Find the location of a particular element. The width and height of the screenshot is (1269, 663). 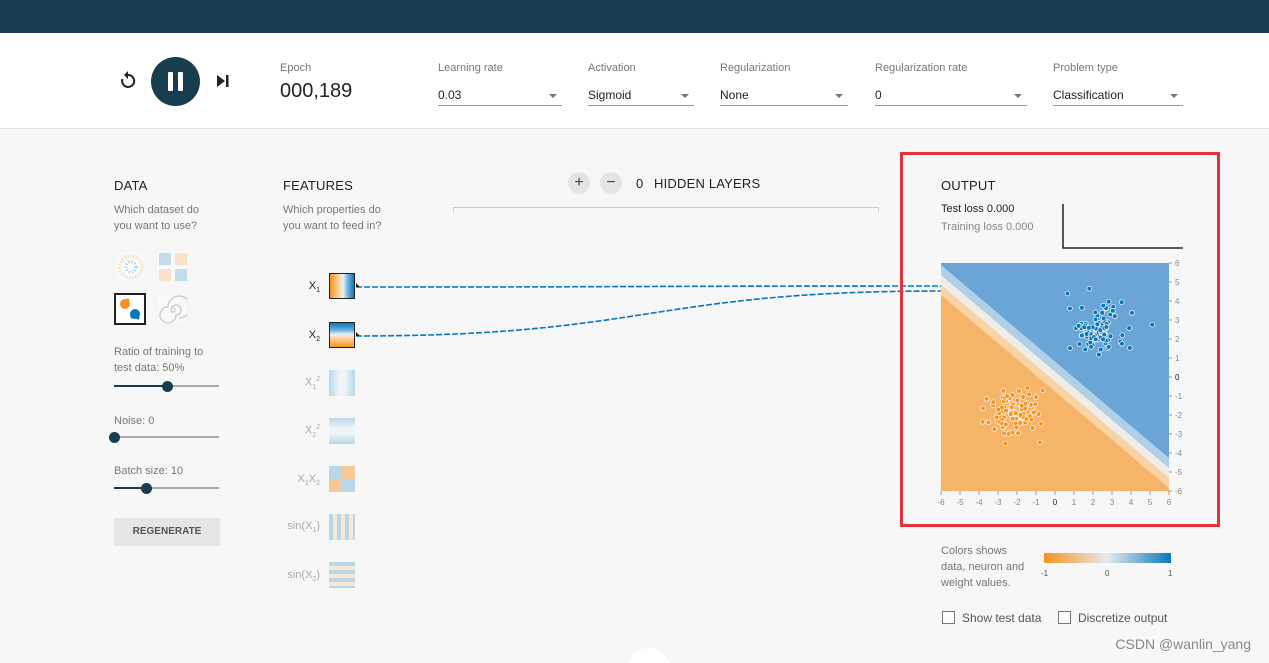

y-tick-label: -5 is located at coordinates (1179, 472).